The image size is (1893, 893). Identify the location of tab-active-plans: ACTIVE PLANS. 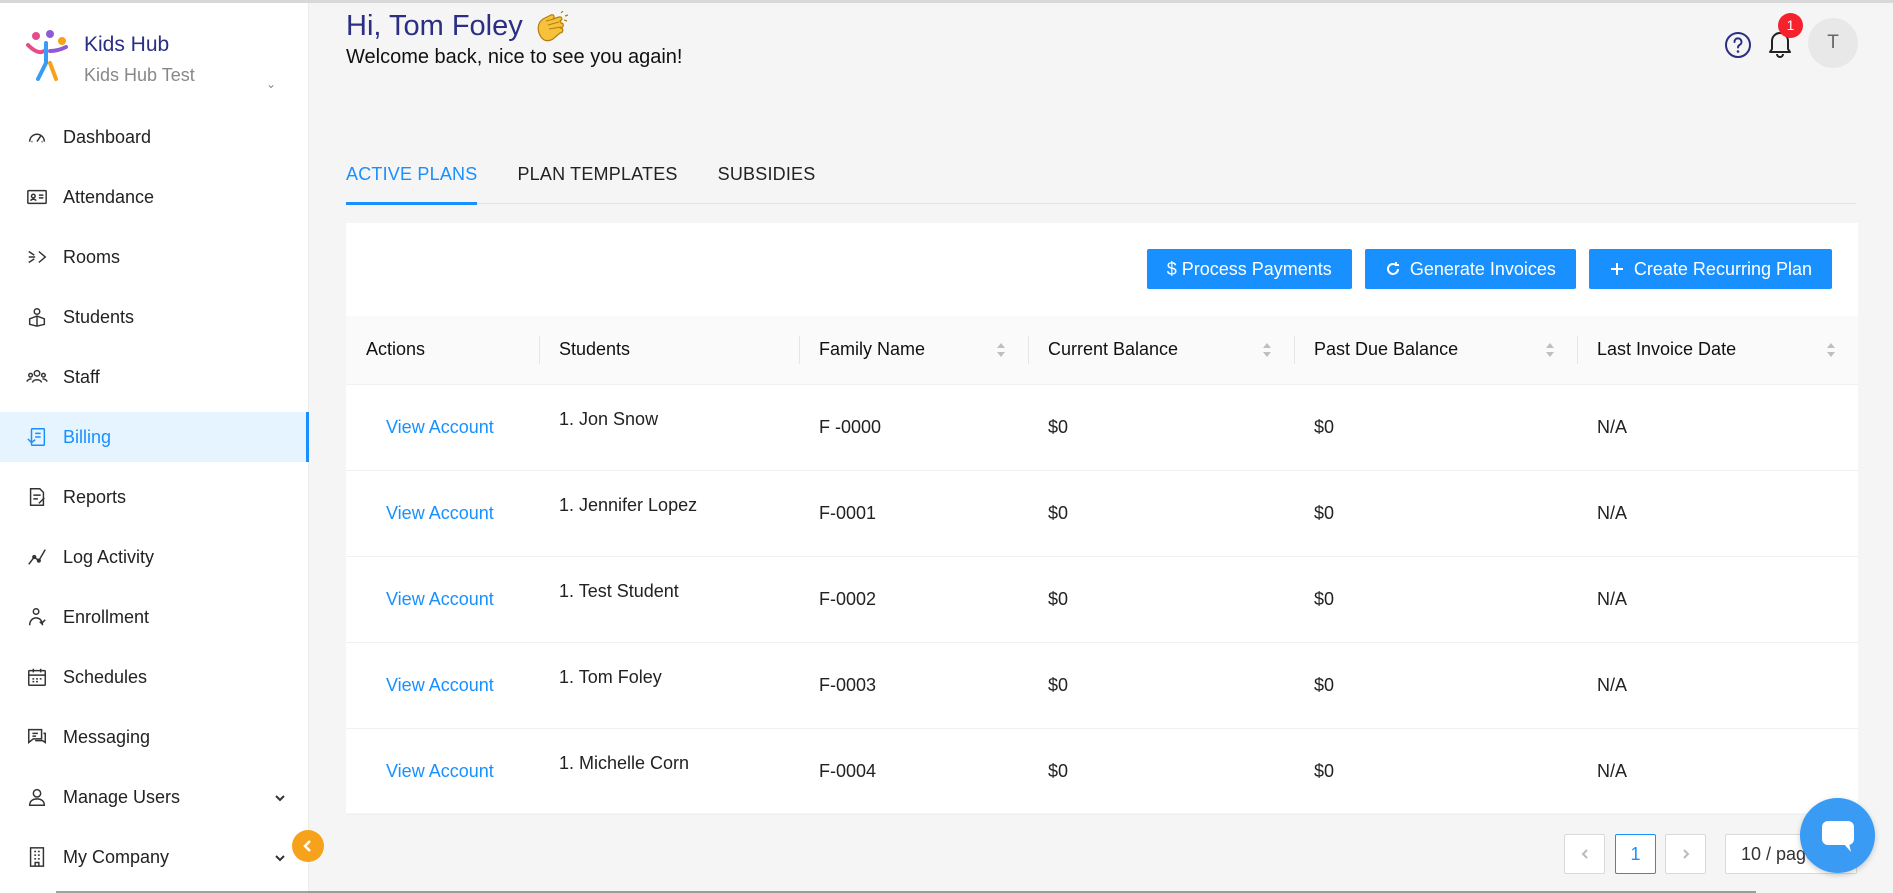
(412, 176).